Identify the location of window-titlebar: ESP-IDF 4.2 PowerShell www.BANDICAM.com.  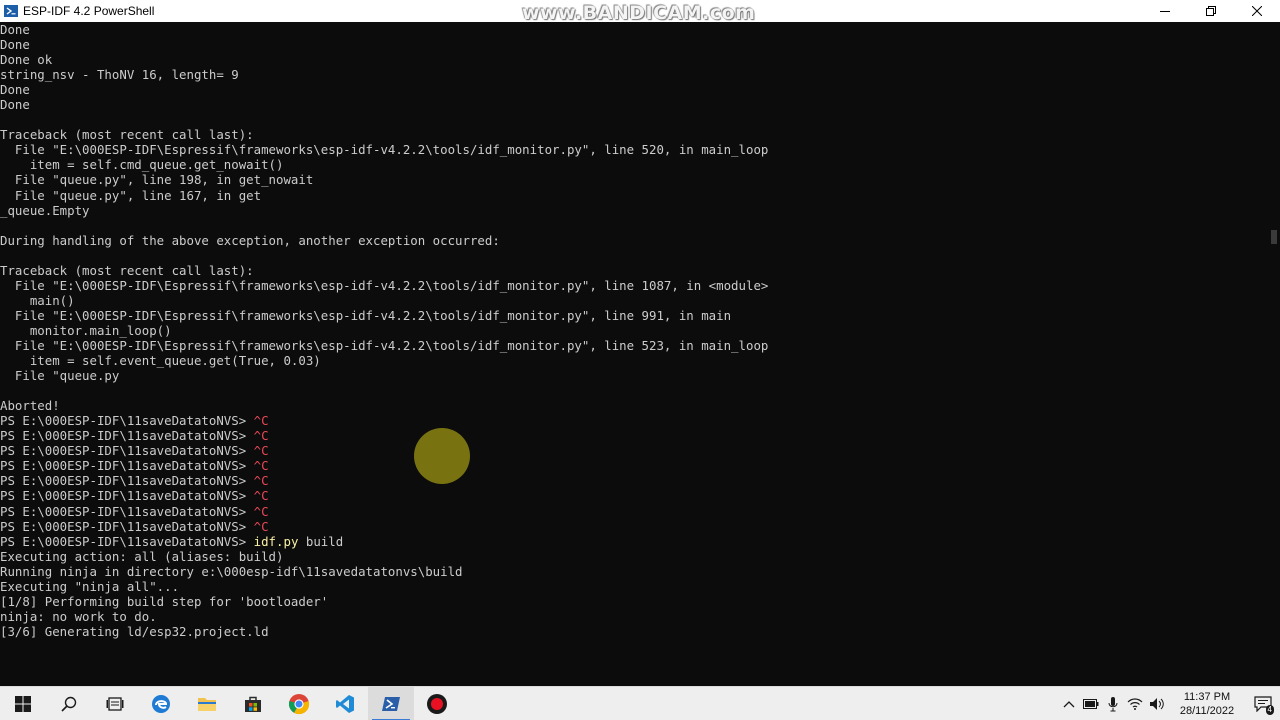
(640, 12).